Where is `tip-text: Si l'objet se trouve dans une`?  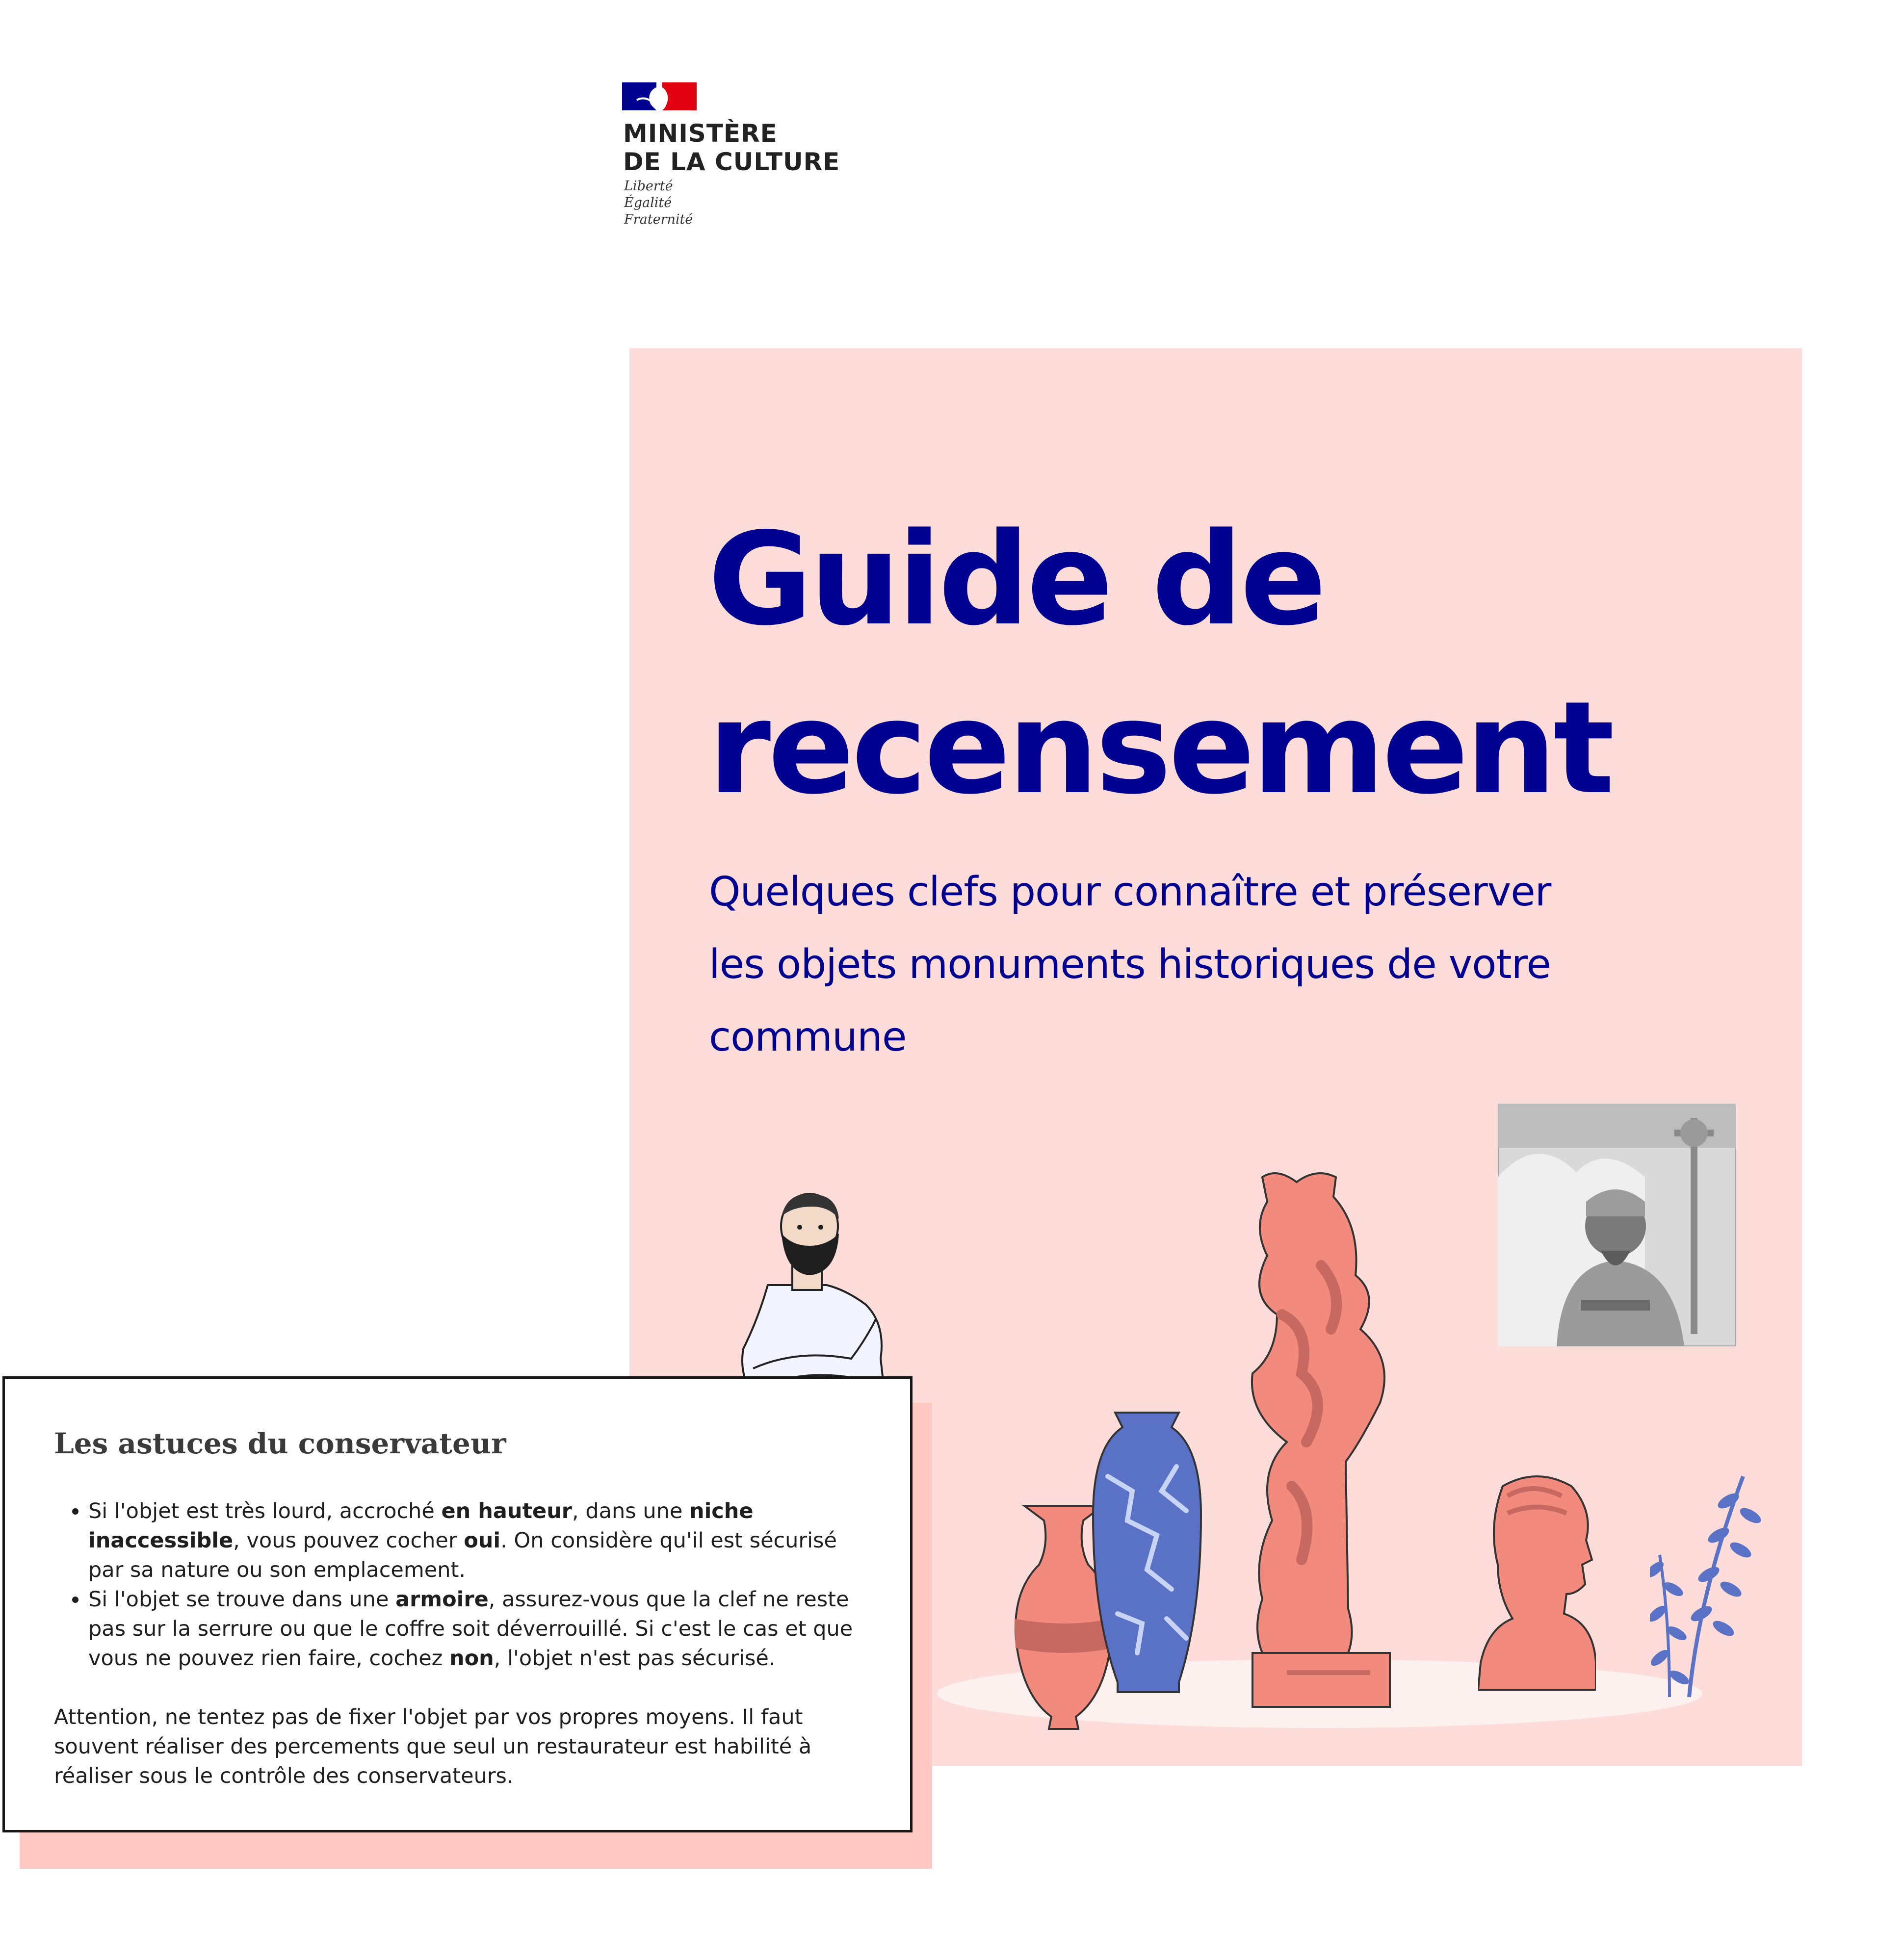 tip-text: Si l'objet se trouve dans une is located at coordinates (242, 1599).